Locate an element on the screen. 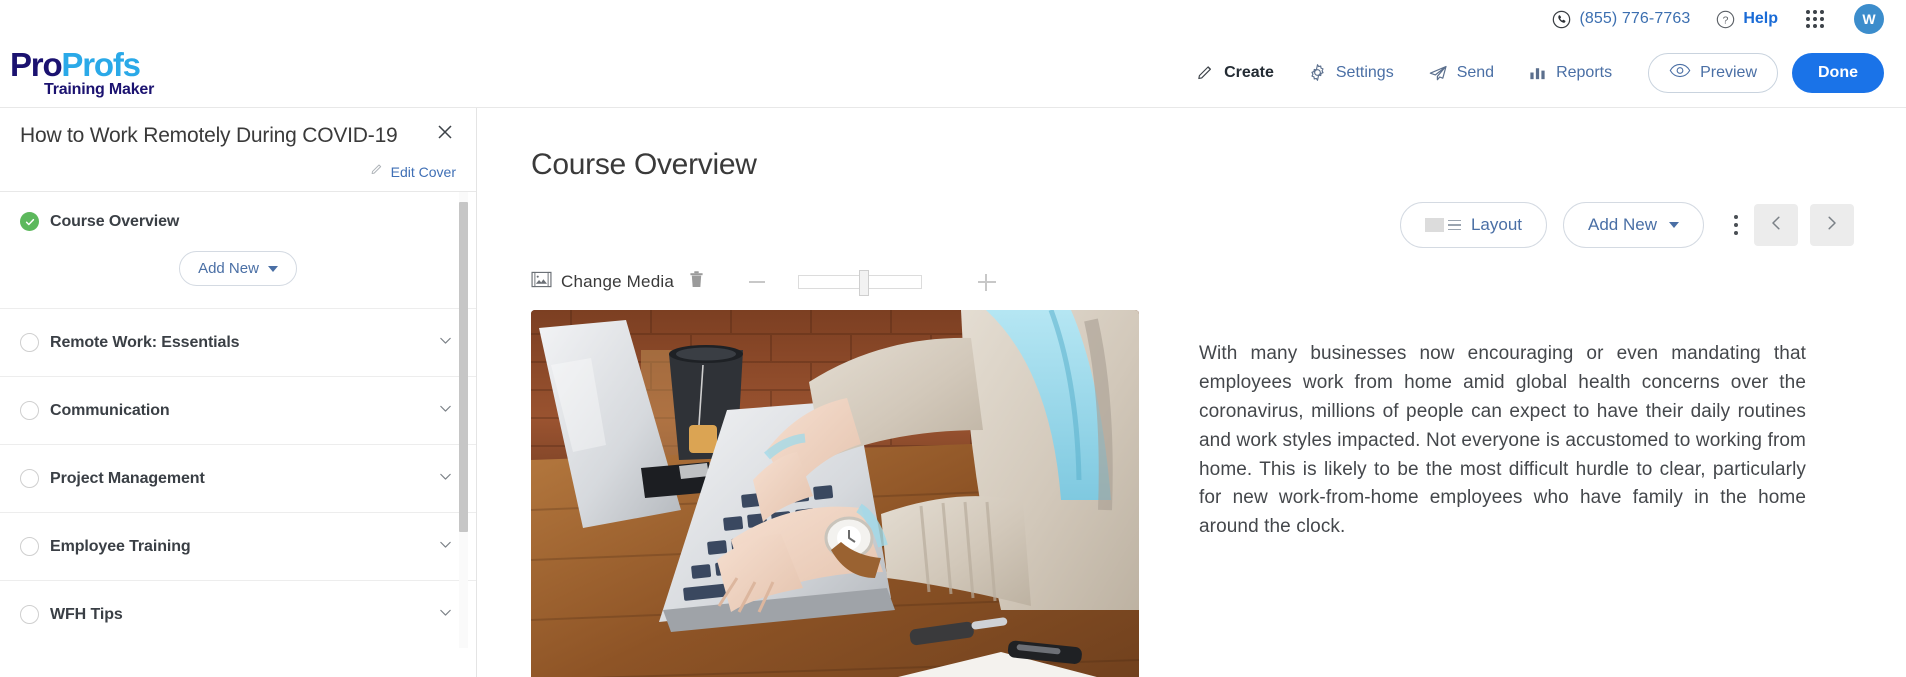 Image resolution: width=1906 pixels, height=677 pixels. course-title: How to Work Remotely During COVID-19 is located at coordinates (209, 135).